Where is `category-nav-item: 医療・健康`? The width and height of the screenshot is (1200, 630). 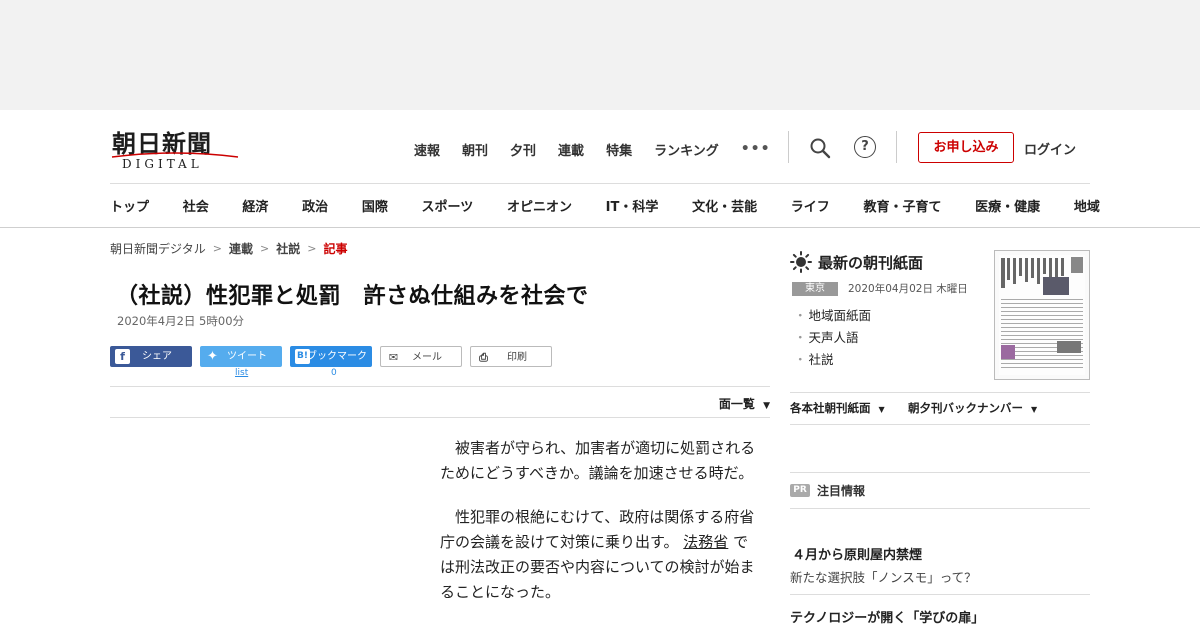
category-nav-item: 医療・健康 is located at coordinates (1007, 205).